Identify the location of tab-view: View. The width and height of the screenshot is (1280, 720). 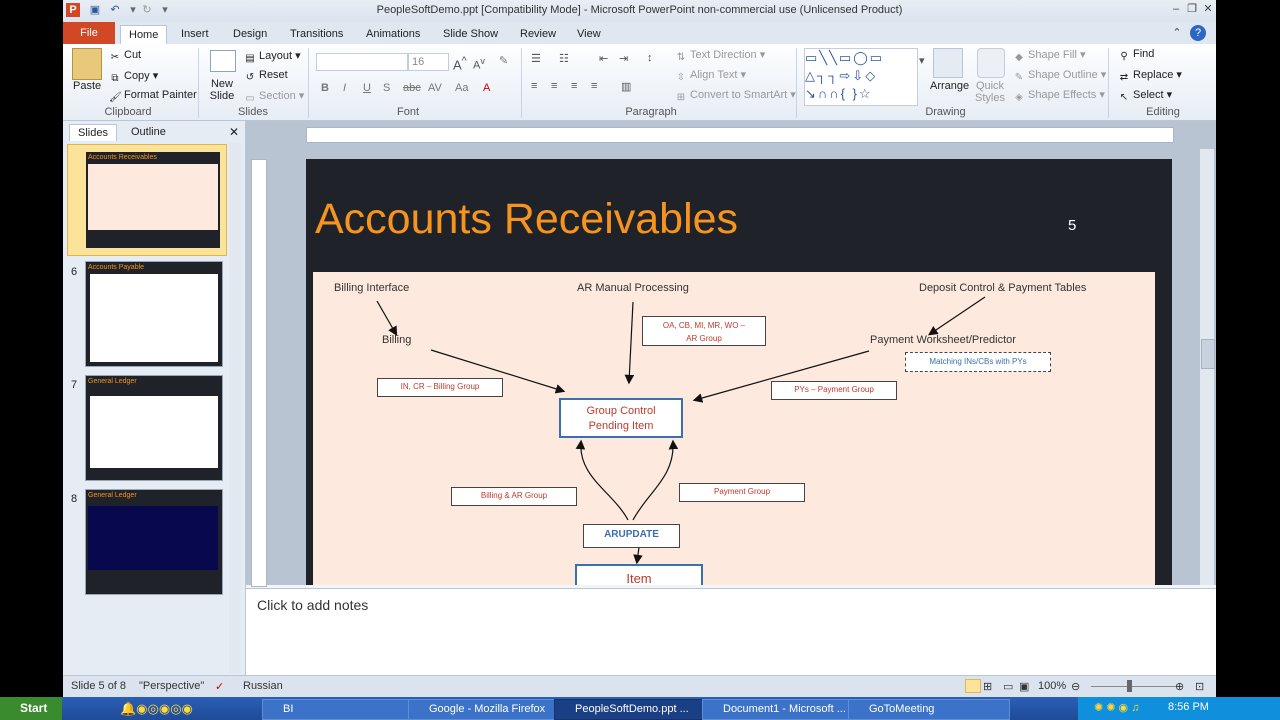
(589, 34).